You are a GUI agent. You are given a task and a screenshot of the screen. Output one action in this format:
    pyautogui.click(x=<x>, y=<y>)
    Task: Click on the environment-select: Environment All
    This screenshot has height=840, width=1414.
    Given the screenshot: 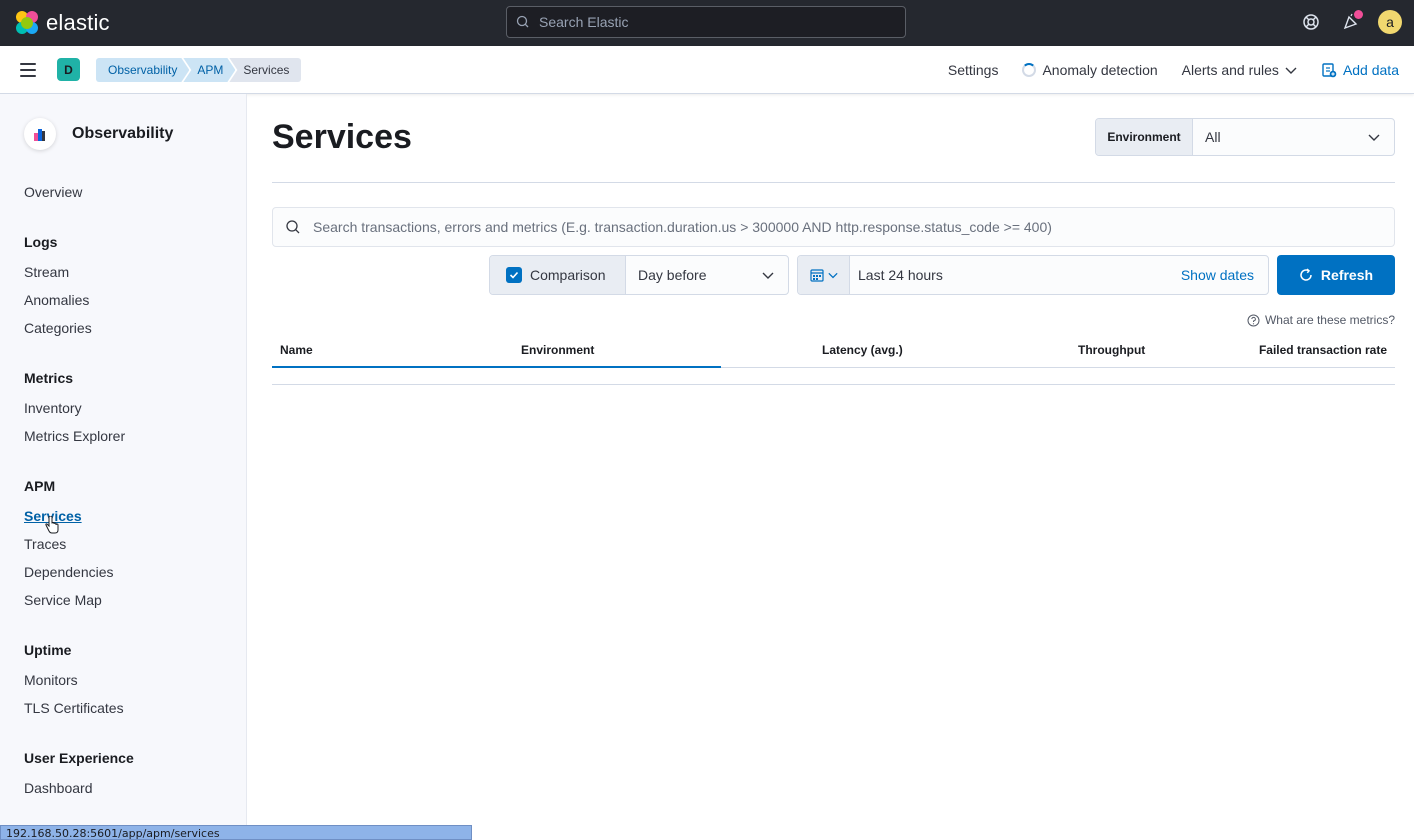 What is the action you would take?
    pyautogui.click(x=1245, y=137)
    